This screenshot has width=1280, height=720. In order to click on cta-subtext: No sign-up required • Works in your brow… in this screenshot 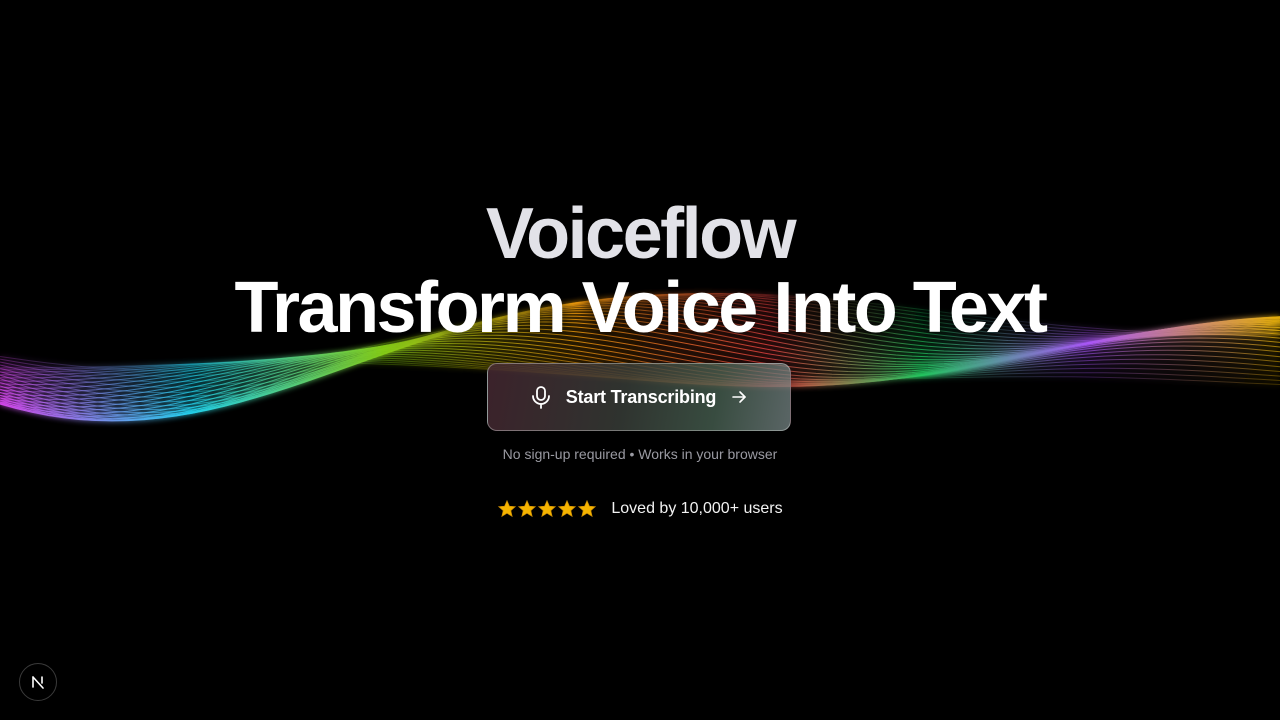, I will do `click(640, 454)`.